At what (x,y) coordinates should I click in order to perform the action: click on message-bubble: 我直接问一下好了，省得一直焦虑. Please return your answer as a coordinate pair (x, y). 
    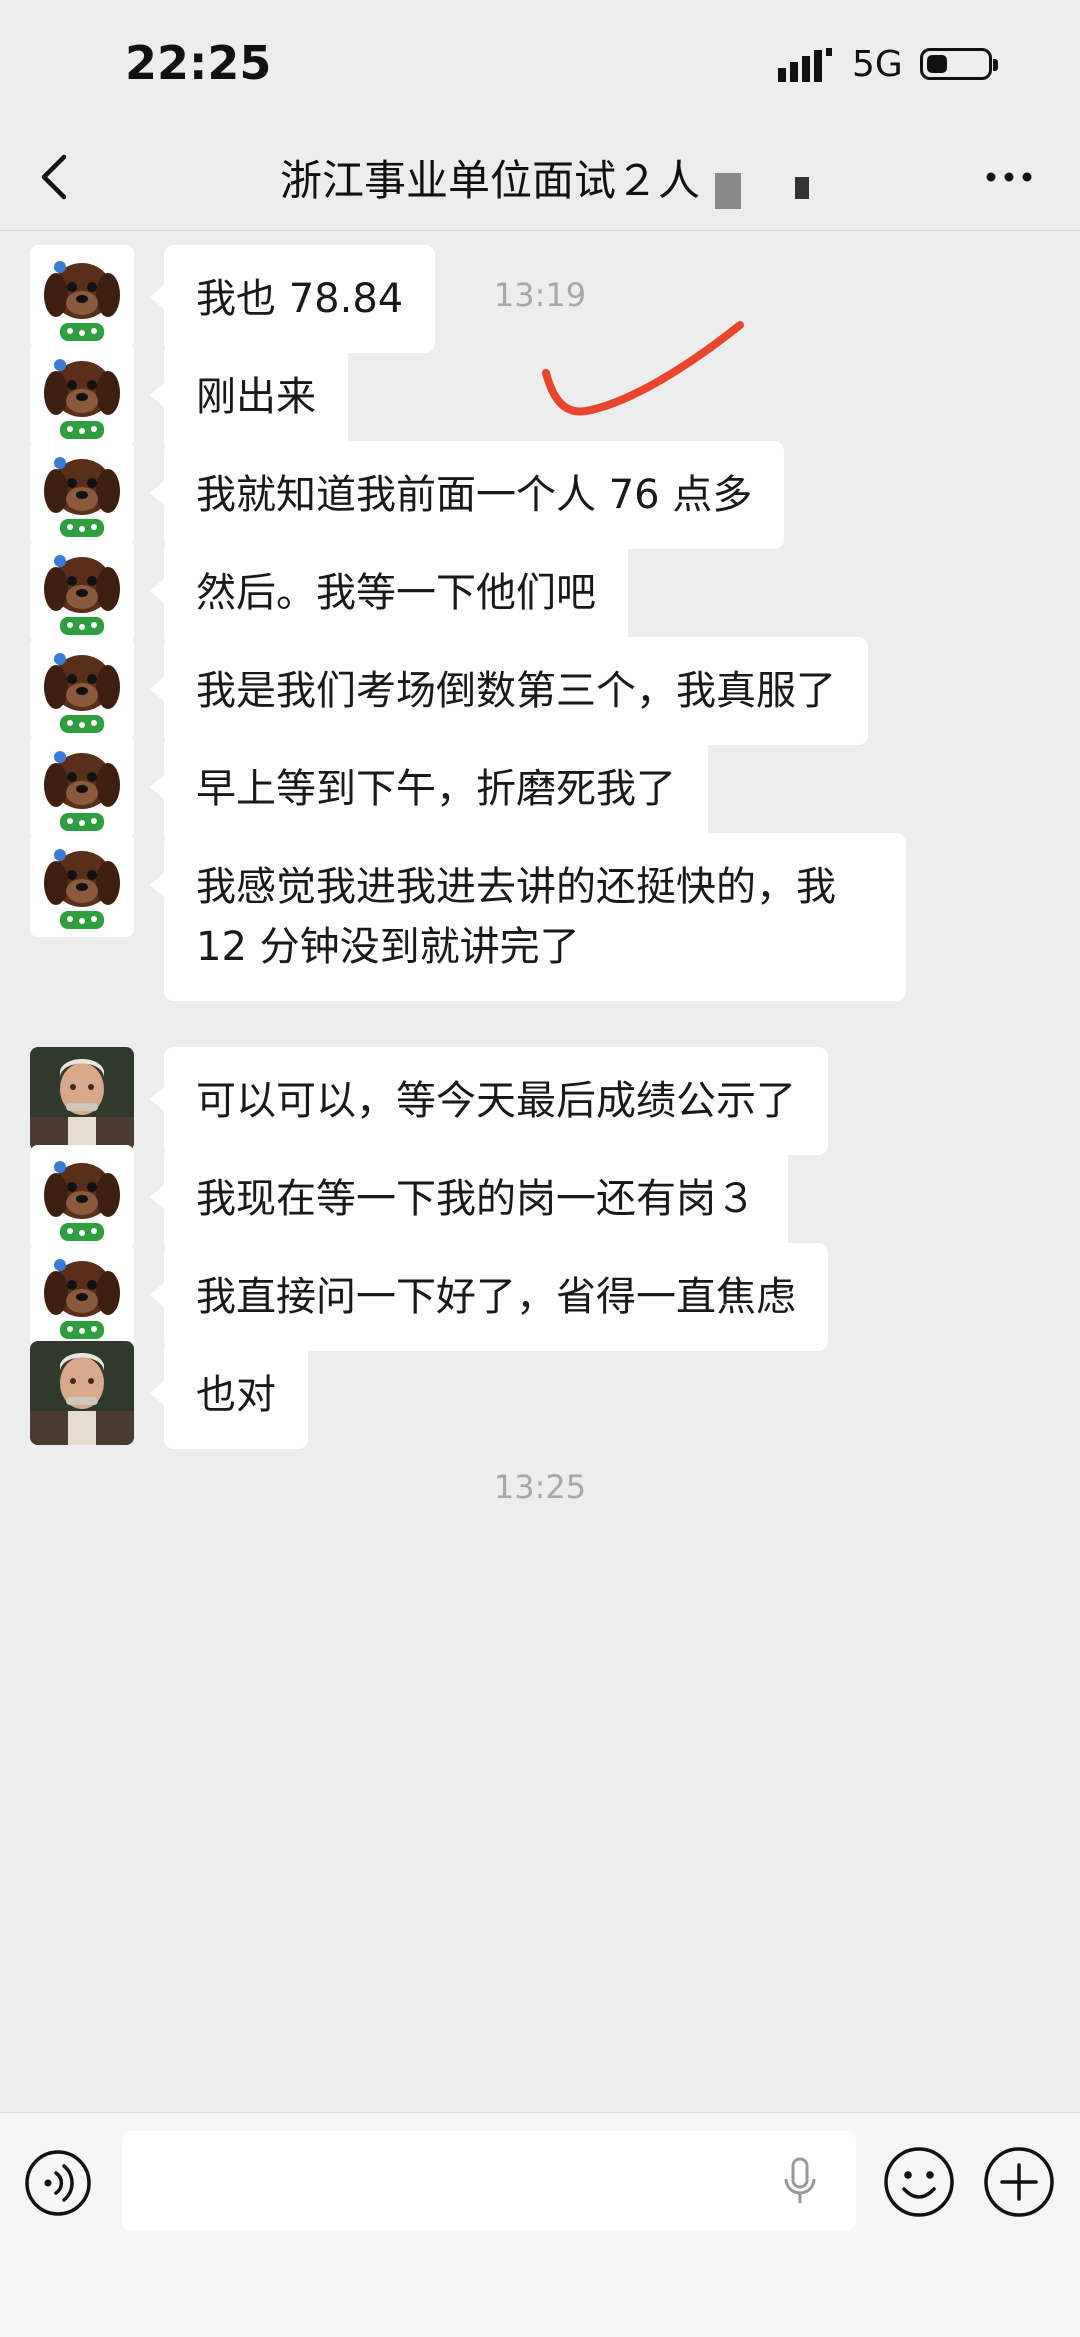
    Looking at the image, I should click on (489, 1297).